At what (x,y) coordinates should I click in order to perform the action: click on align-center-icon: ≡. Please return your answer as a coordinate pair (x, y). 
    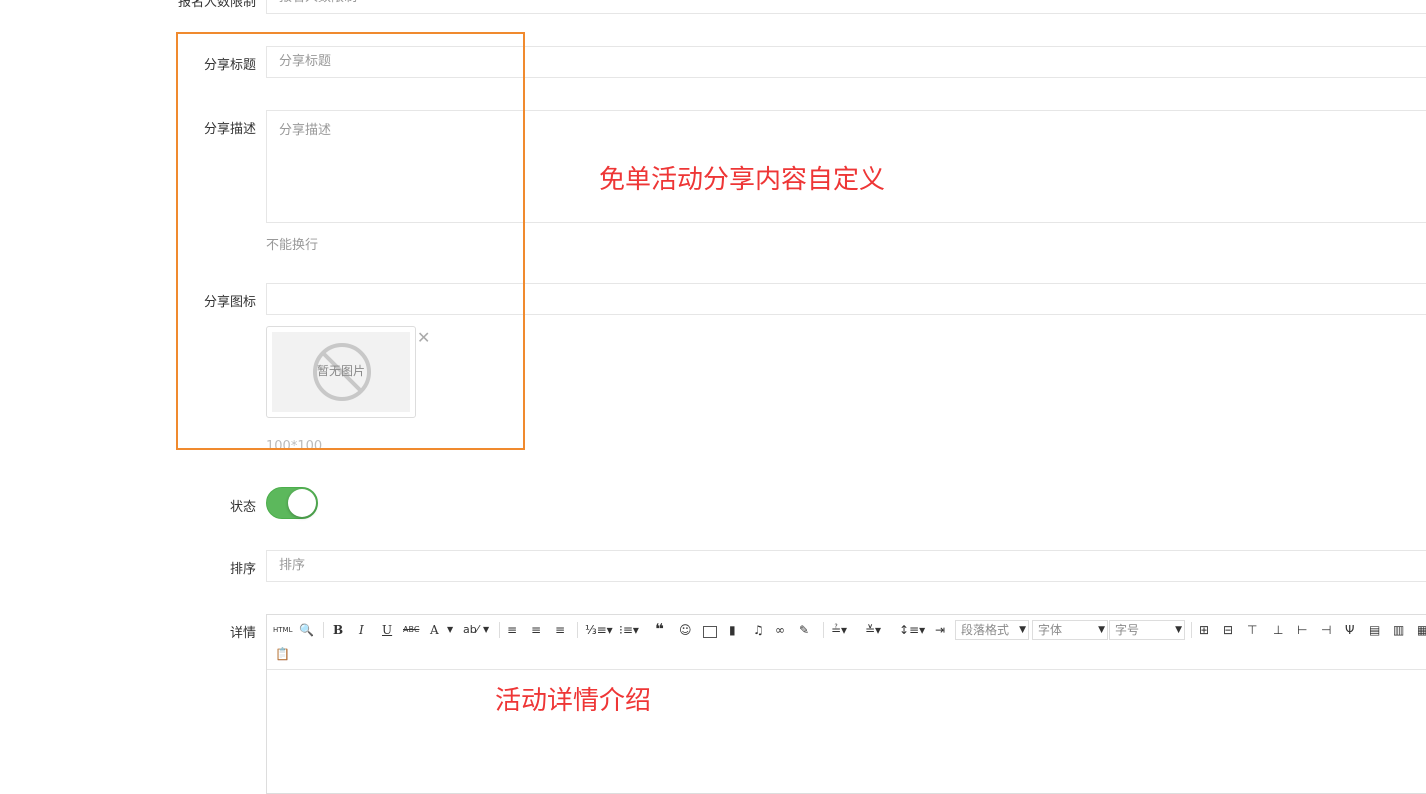
    Looking at the image, I should click on (536, 630).